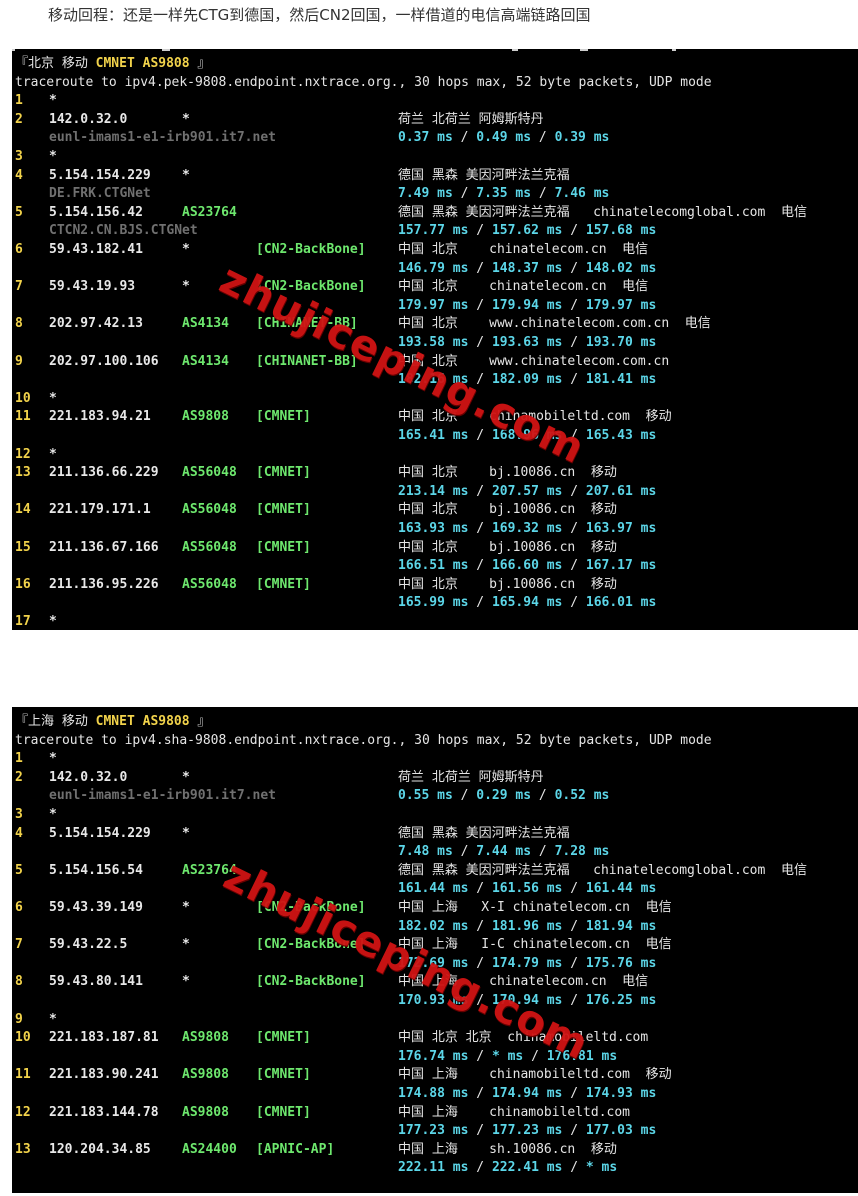 The height and width of the screenshot is (1196, 858). What do you see at coordinates (425, 796) in the screenshot?
I see `rtt-value: 0.55 ms` at bounding box center [425, 796].